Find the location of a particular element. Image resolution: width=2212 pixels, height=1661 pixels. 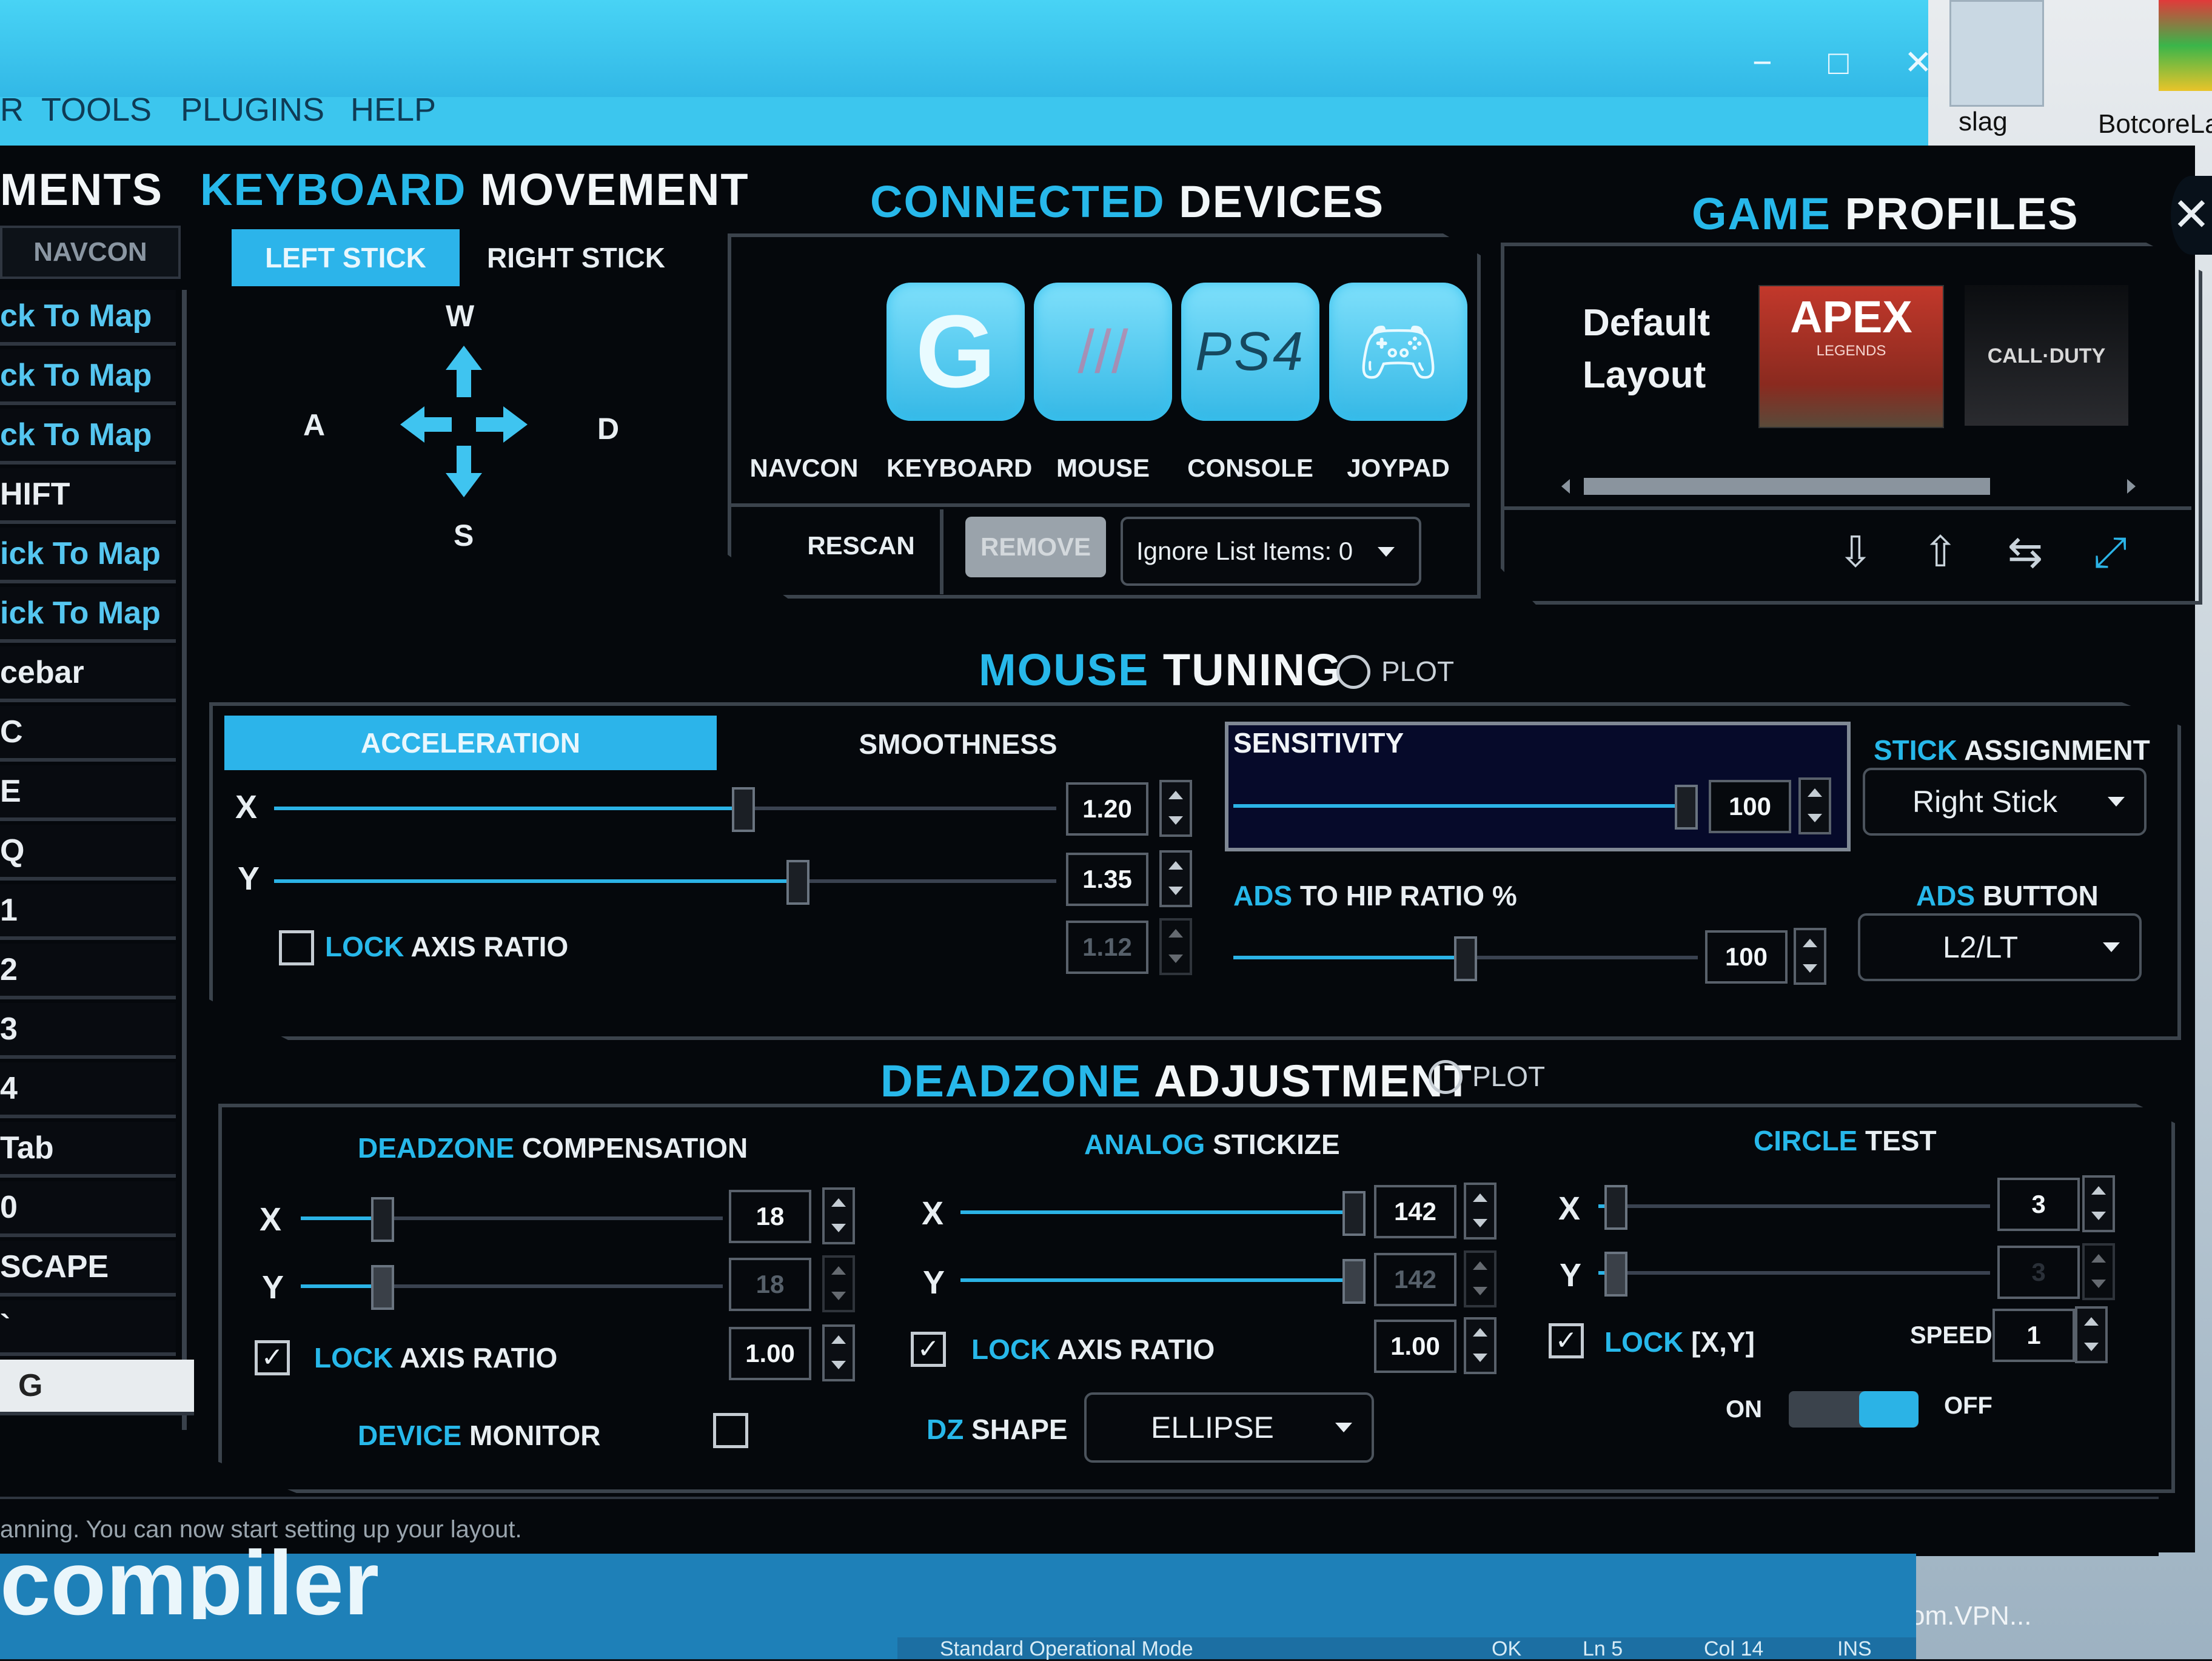

circle-lock-checkbox: ✓ is located at coordinates (1567, 1340).